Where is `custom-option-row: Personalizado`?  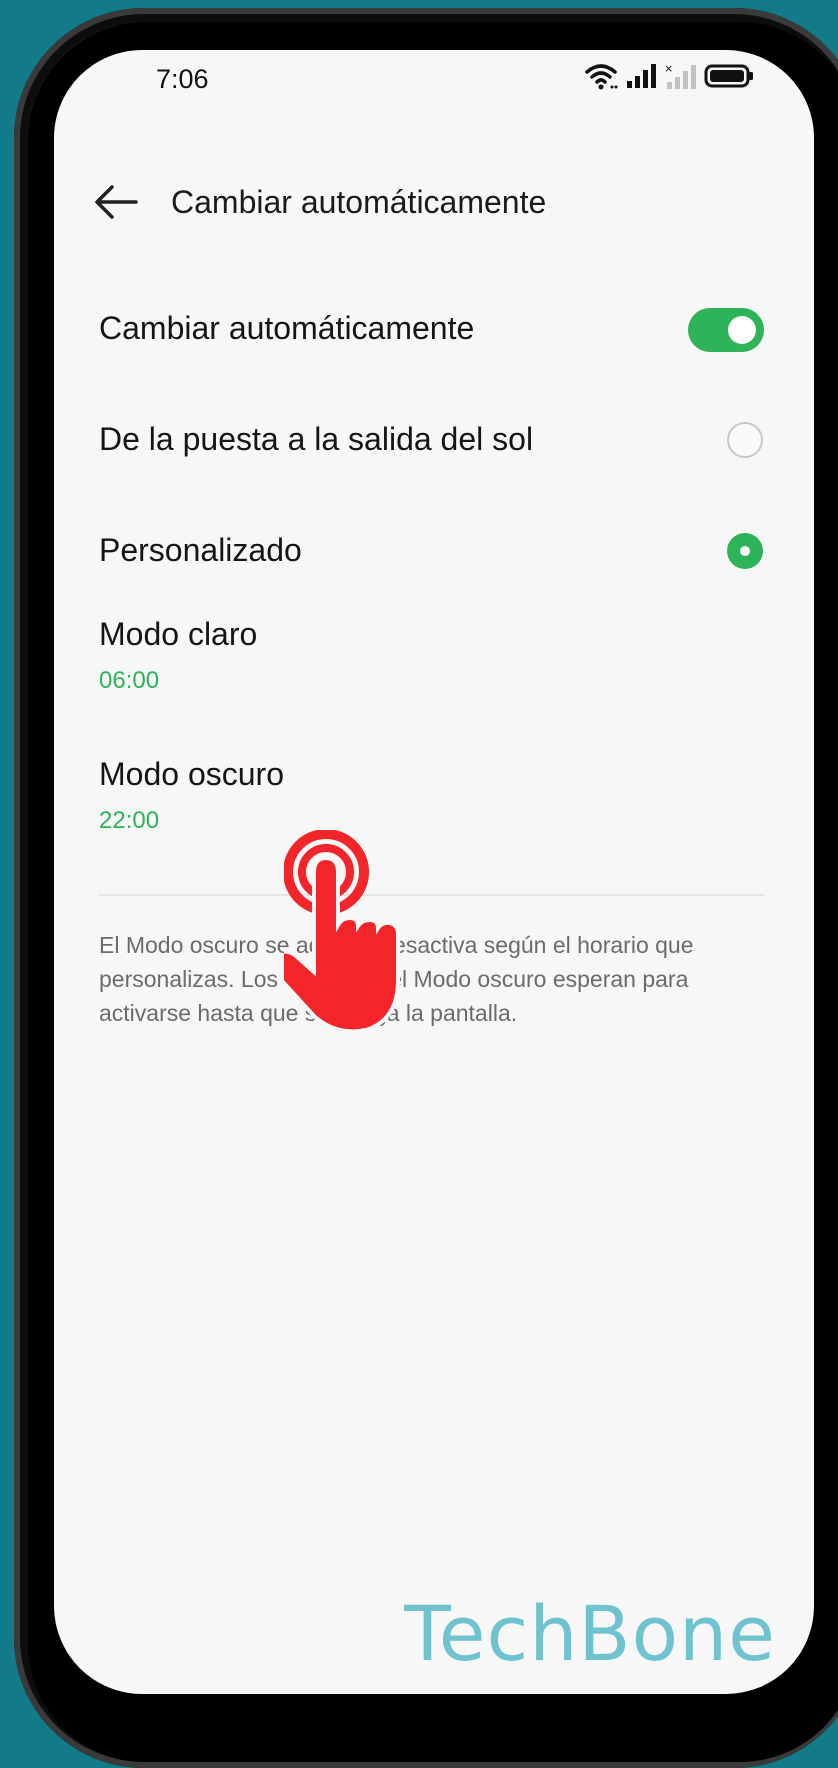
custom-option-row: Personalizado is located at coordinates (434, 551).